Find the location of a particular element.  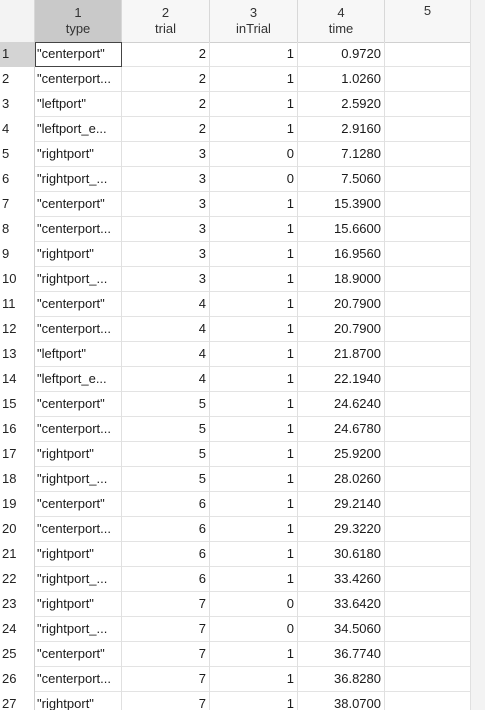

row-header: 21 is located at coordinates (17, 554).